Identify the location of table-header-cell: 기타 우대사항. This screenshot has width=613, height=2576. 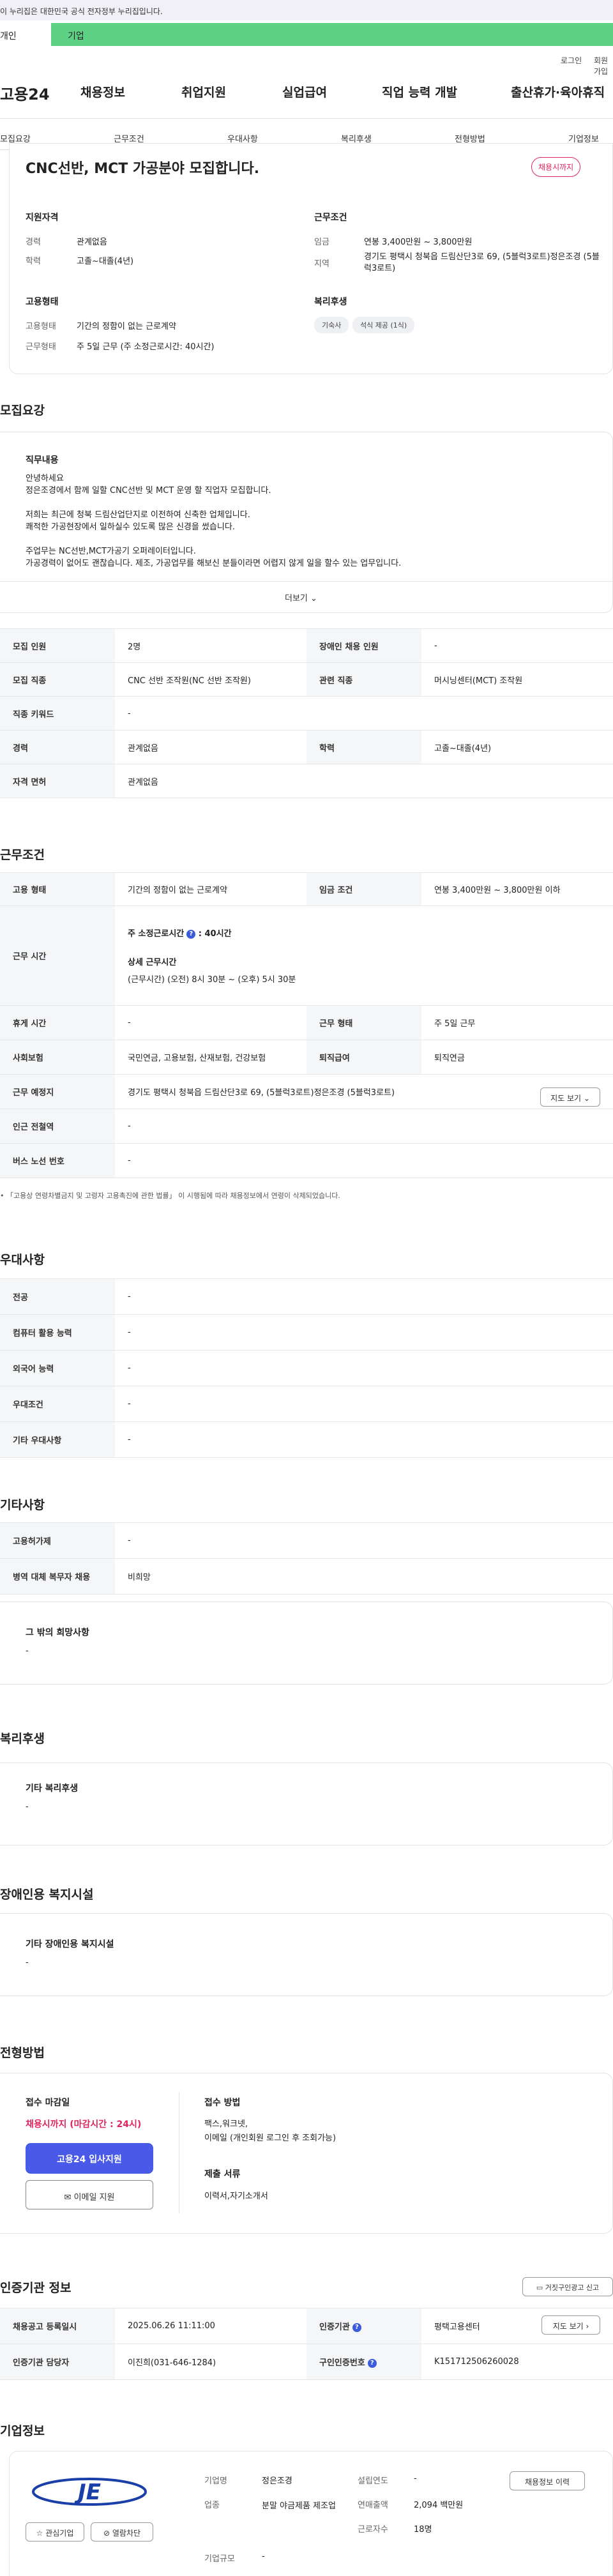
(57, 1440).